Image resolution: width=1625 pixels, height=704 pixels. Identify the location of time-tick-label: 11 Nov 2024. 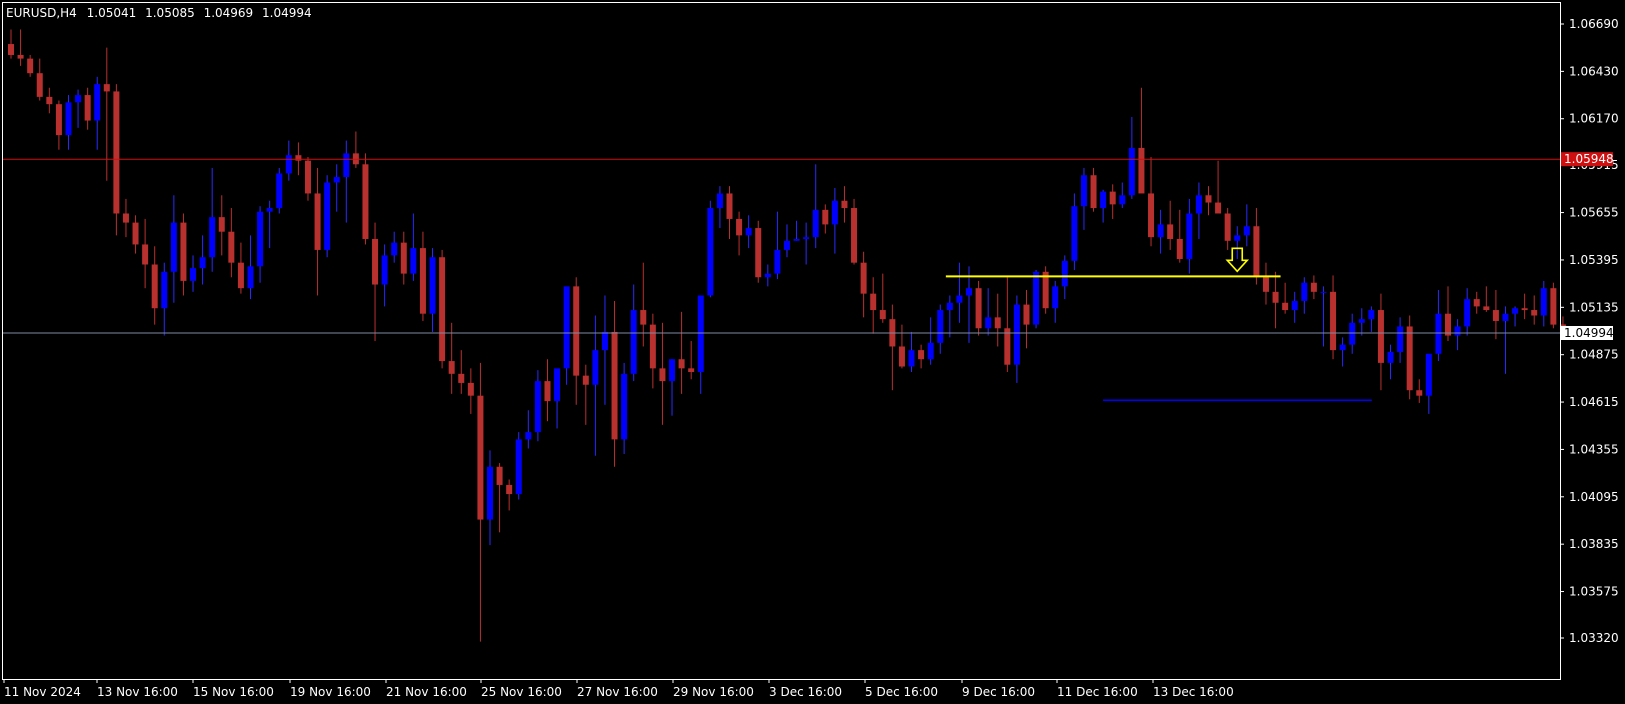
(42, 692).